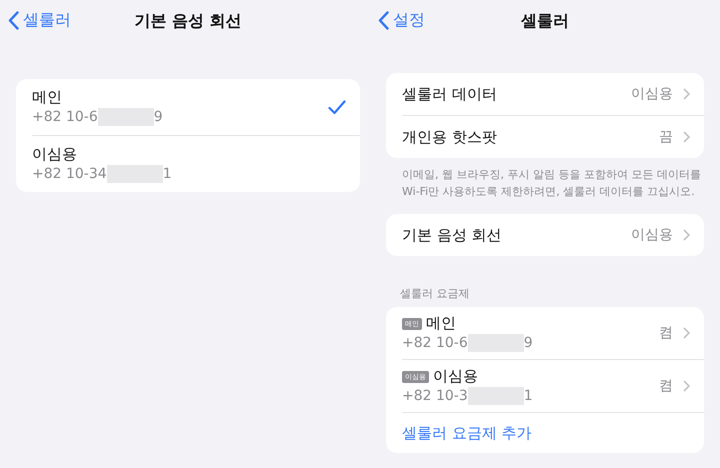  I want to click on row-label: 셀룰러 데이터, so click(450, 94).